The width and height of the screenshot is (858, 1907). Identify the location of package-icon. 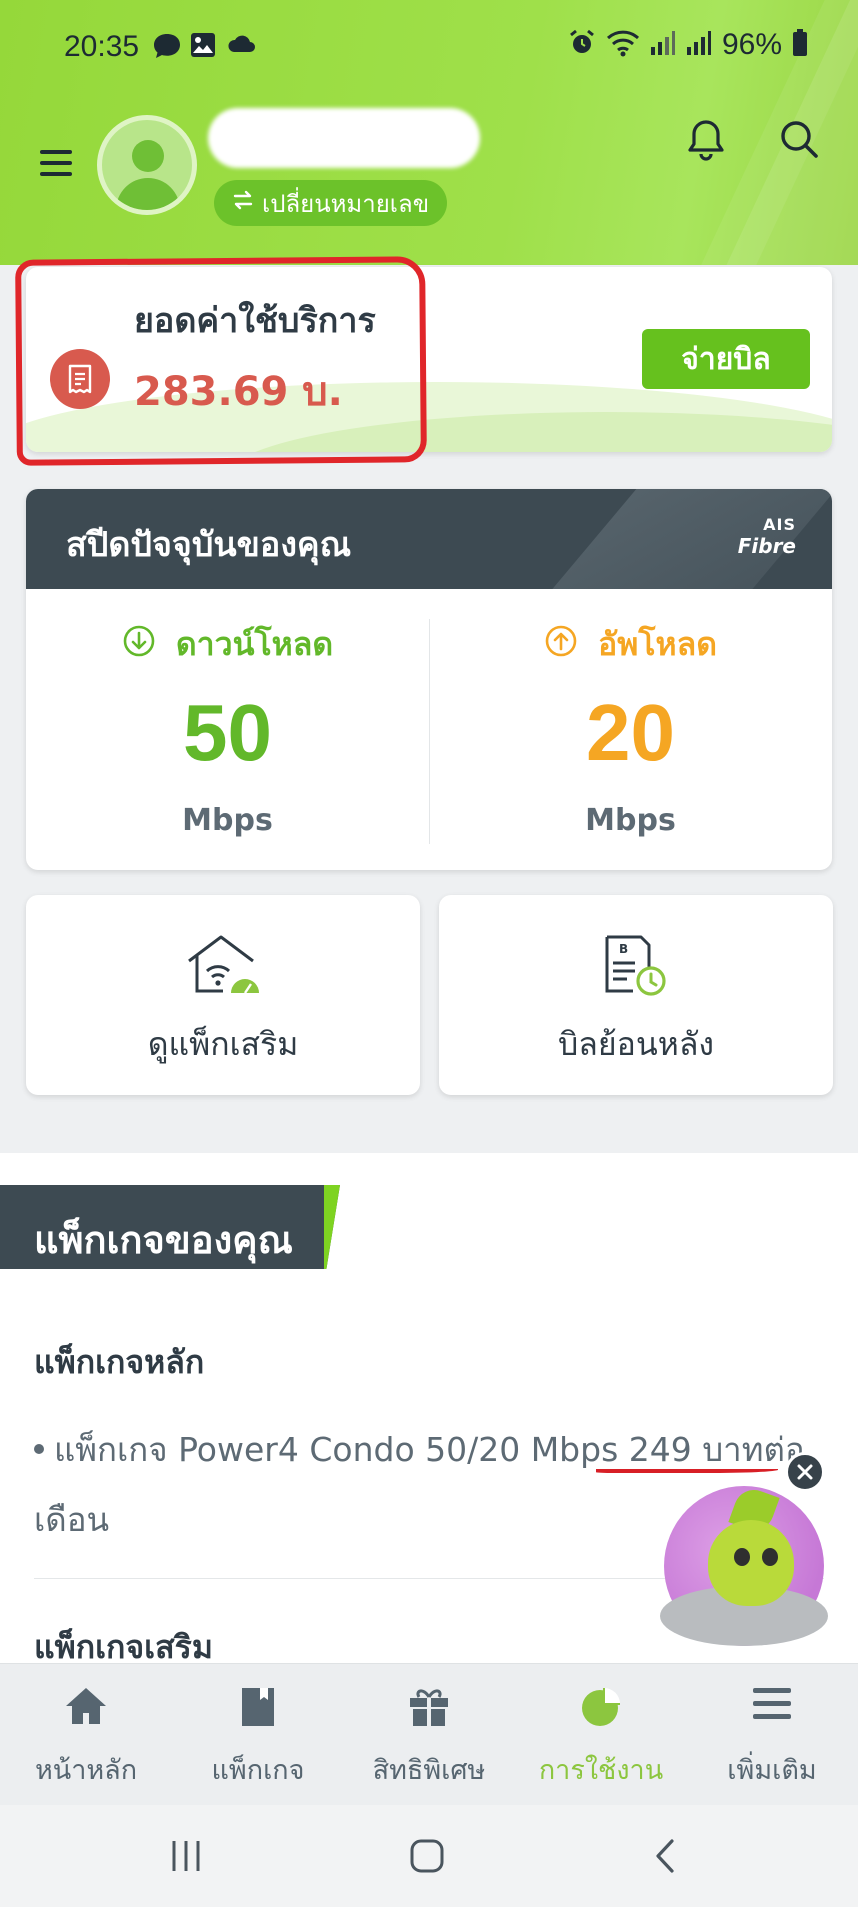
(258, 1709).